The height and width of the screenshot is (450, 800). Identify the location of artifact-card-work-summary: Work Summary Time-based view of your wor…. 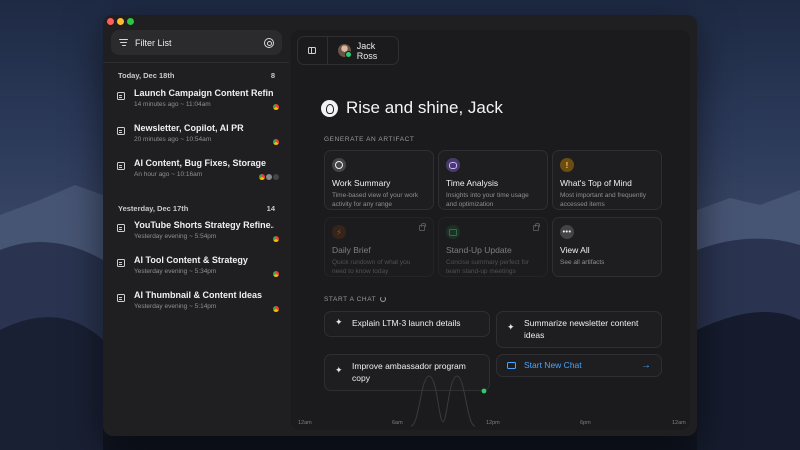
(379, 180).